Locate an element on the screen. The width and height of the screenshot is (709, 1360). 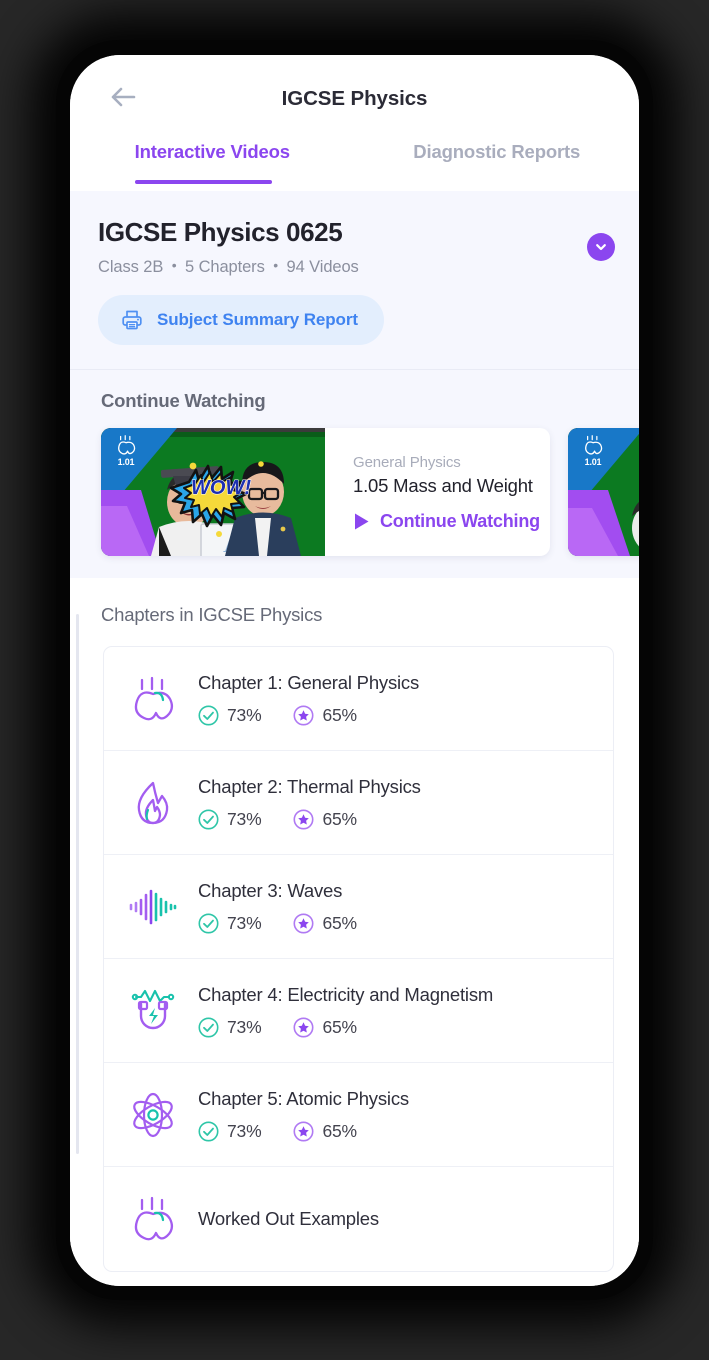
svg-text: WOW! is located at coordinates (221, 488).